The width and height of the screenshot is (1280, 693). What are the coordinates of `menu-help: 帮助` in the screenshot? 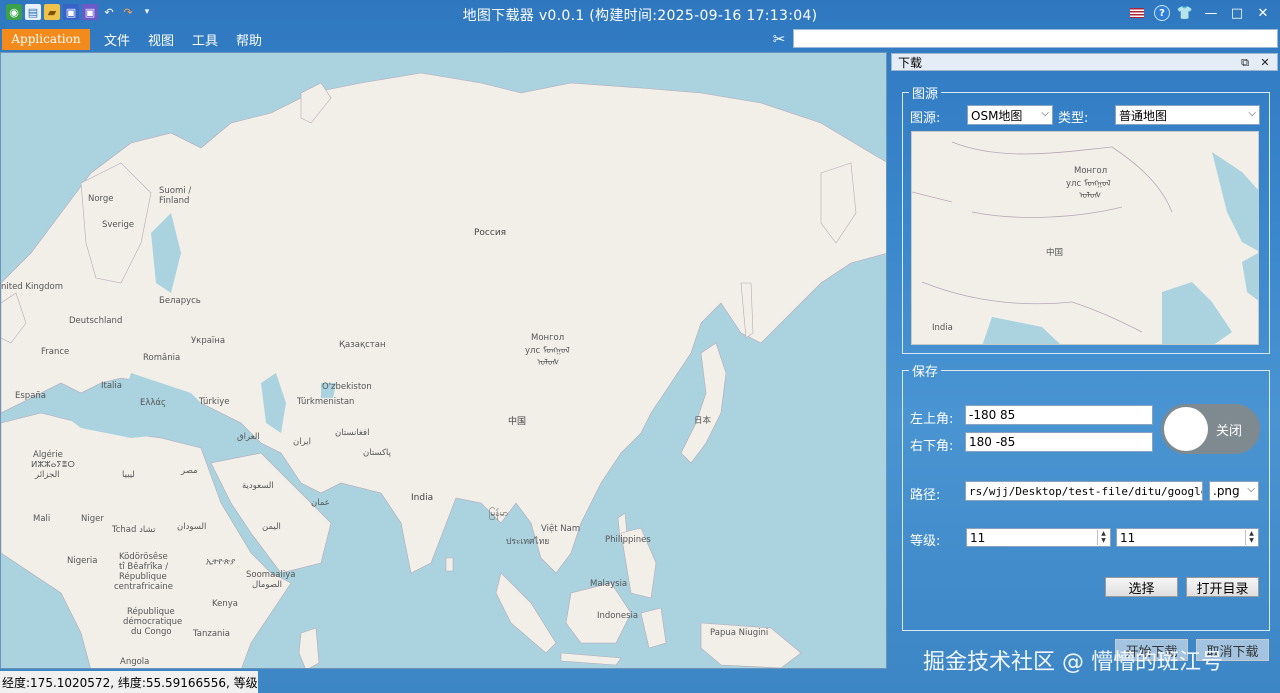 It's located at (249, 39).